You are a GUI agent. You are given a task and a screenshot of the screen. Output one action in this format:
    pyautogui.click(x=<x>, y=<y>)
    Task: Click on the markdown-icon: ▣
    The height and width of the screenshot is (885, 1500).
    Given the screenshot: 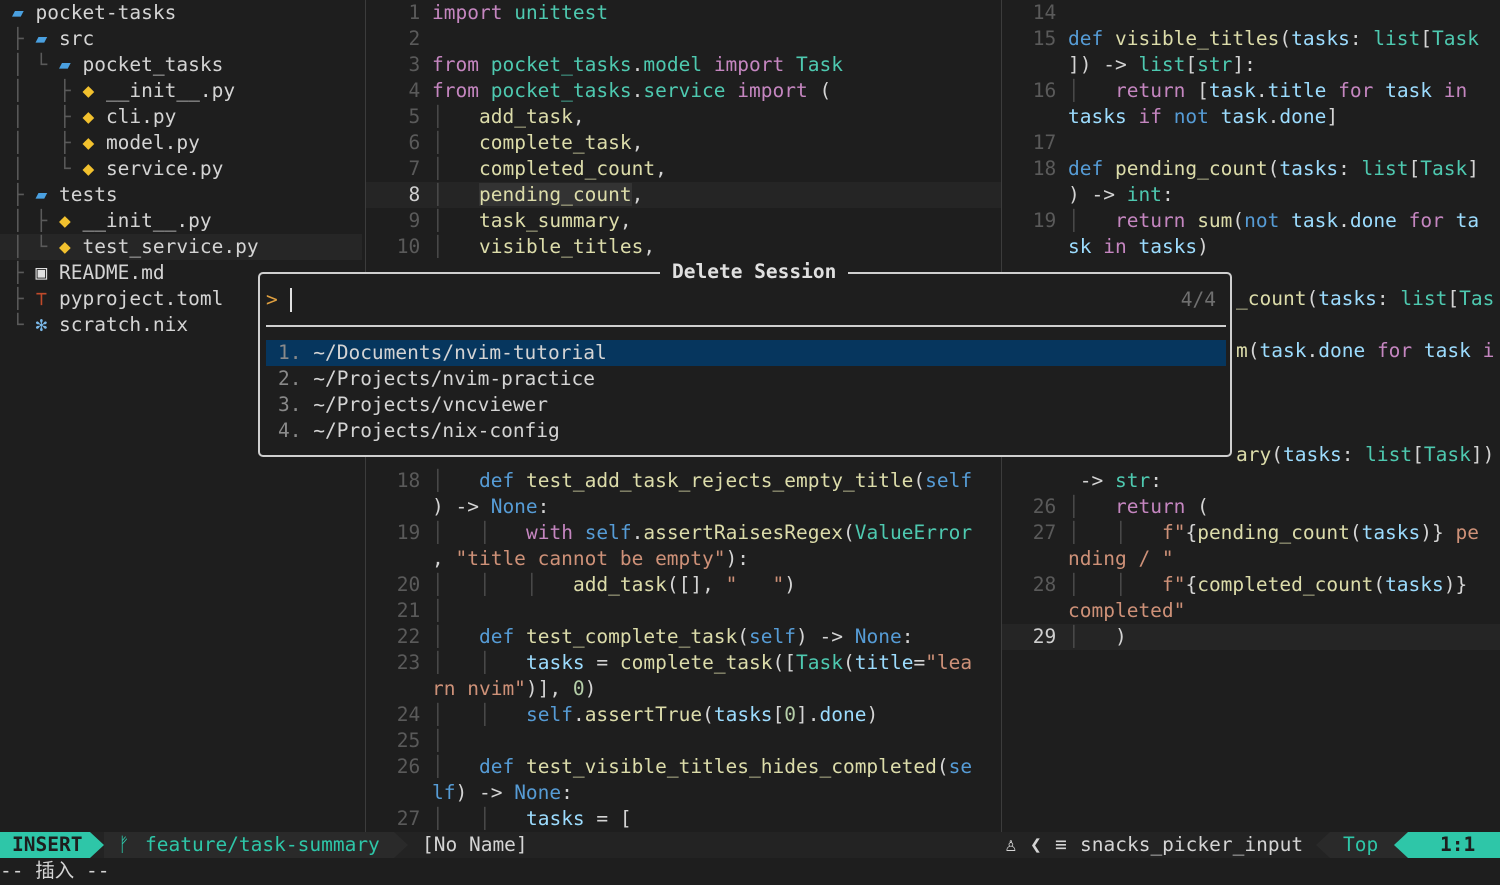 What is the action you would take?
    pyautogui.click(x=47, y=272)
    